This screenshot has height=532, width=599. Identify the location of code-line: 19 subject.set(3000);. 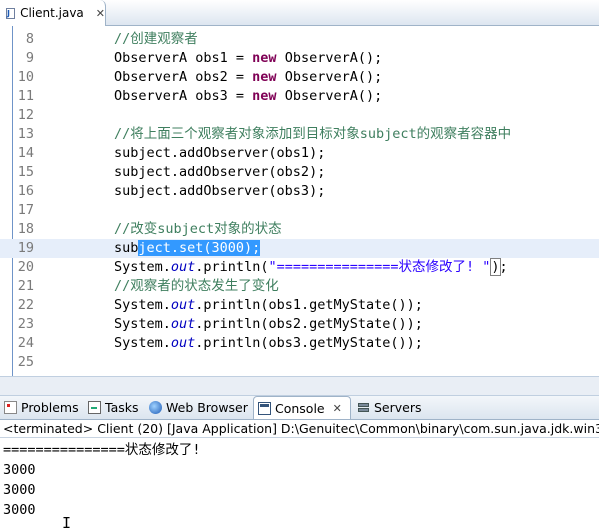
(299, 248).